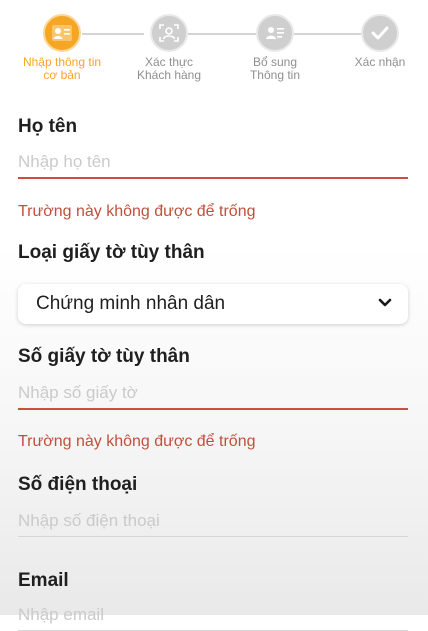 This screenshot has width=428, height=631. What do you see at coordinates (43, 580) in the screenshot?
I see `email-label: Email` at bounding box center [43, 580].